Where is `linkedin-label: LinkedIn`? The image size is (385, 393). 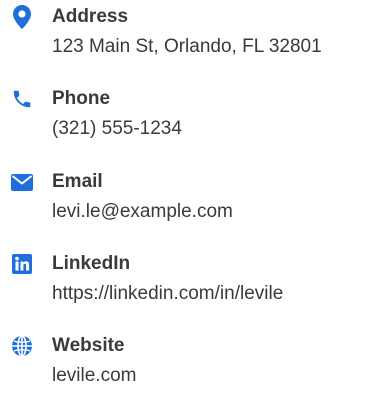
linkedin-label: LinkedIn is located at coordinates (91, 263).